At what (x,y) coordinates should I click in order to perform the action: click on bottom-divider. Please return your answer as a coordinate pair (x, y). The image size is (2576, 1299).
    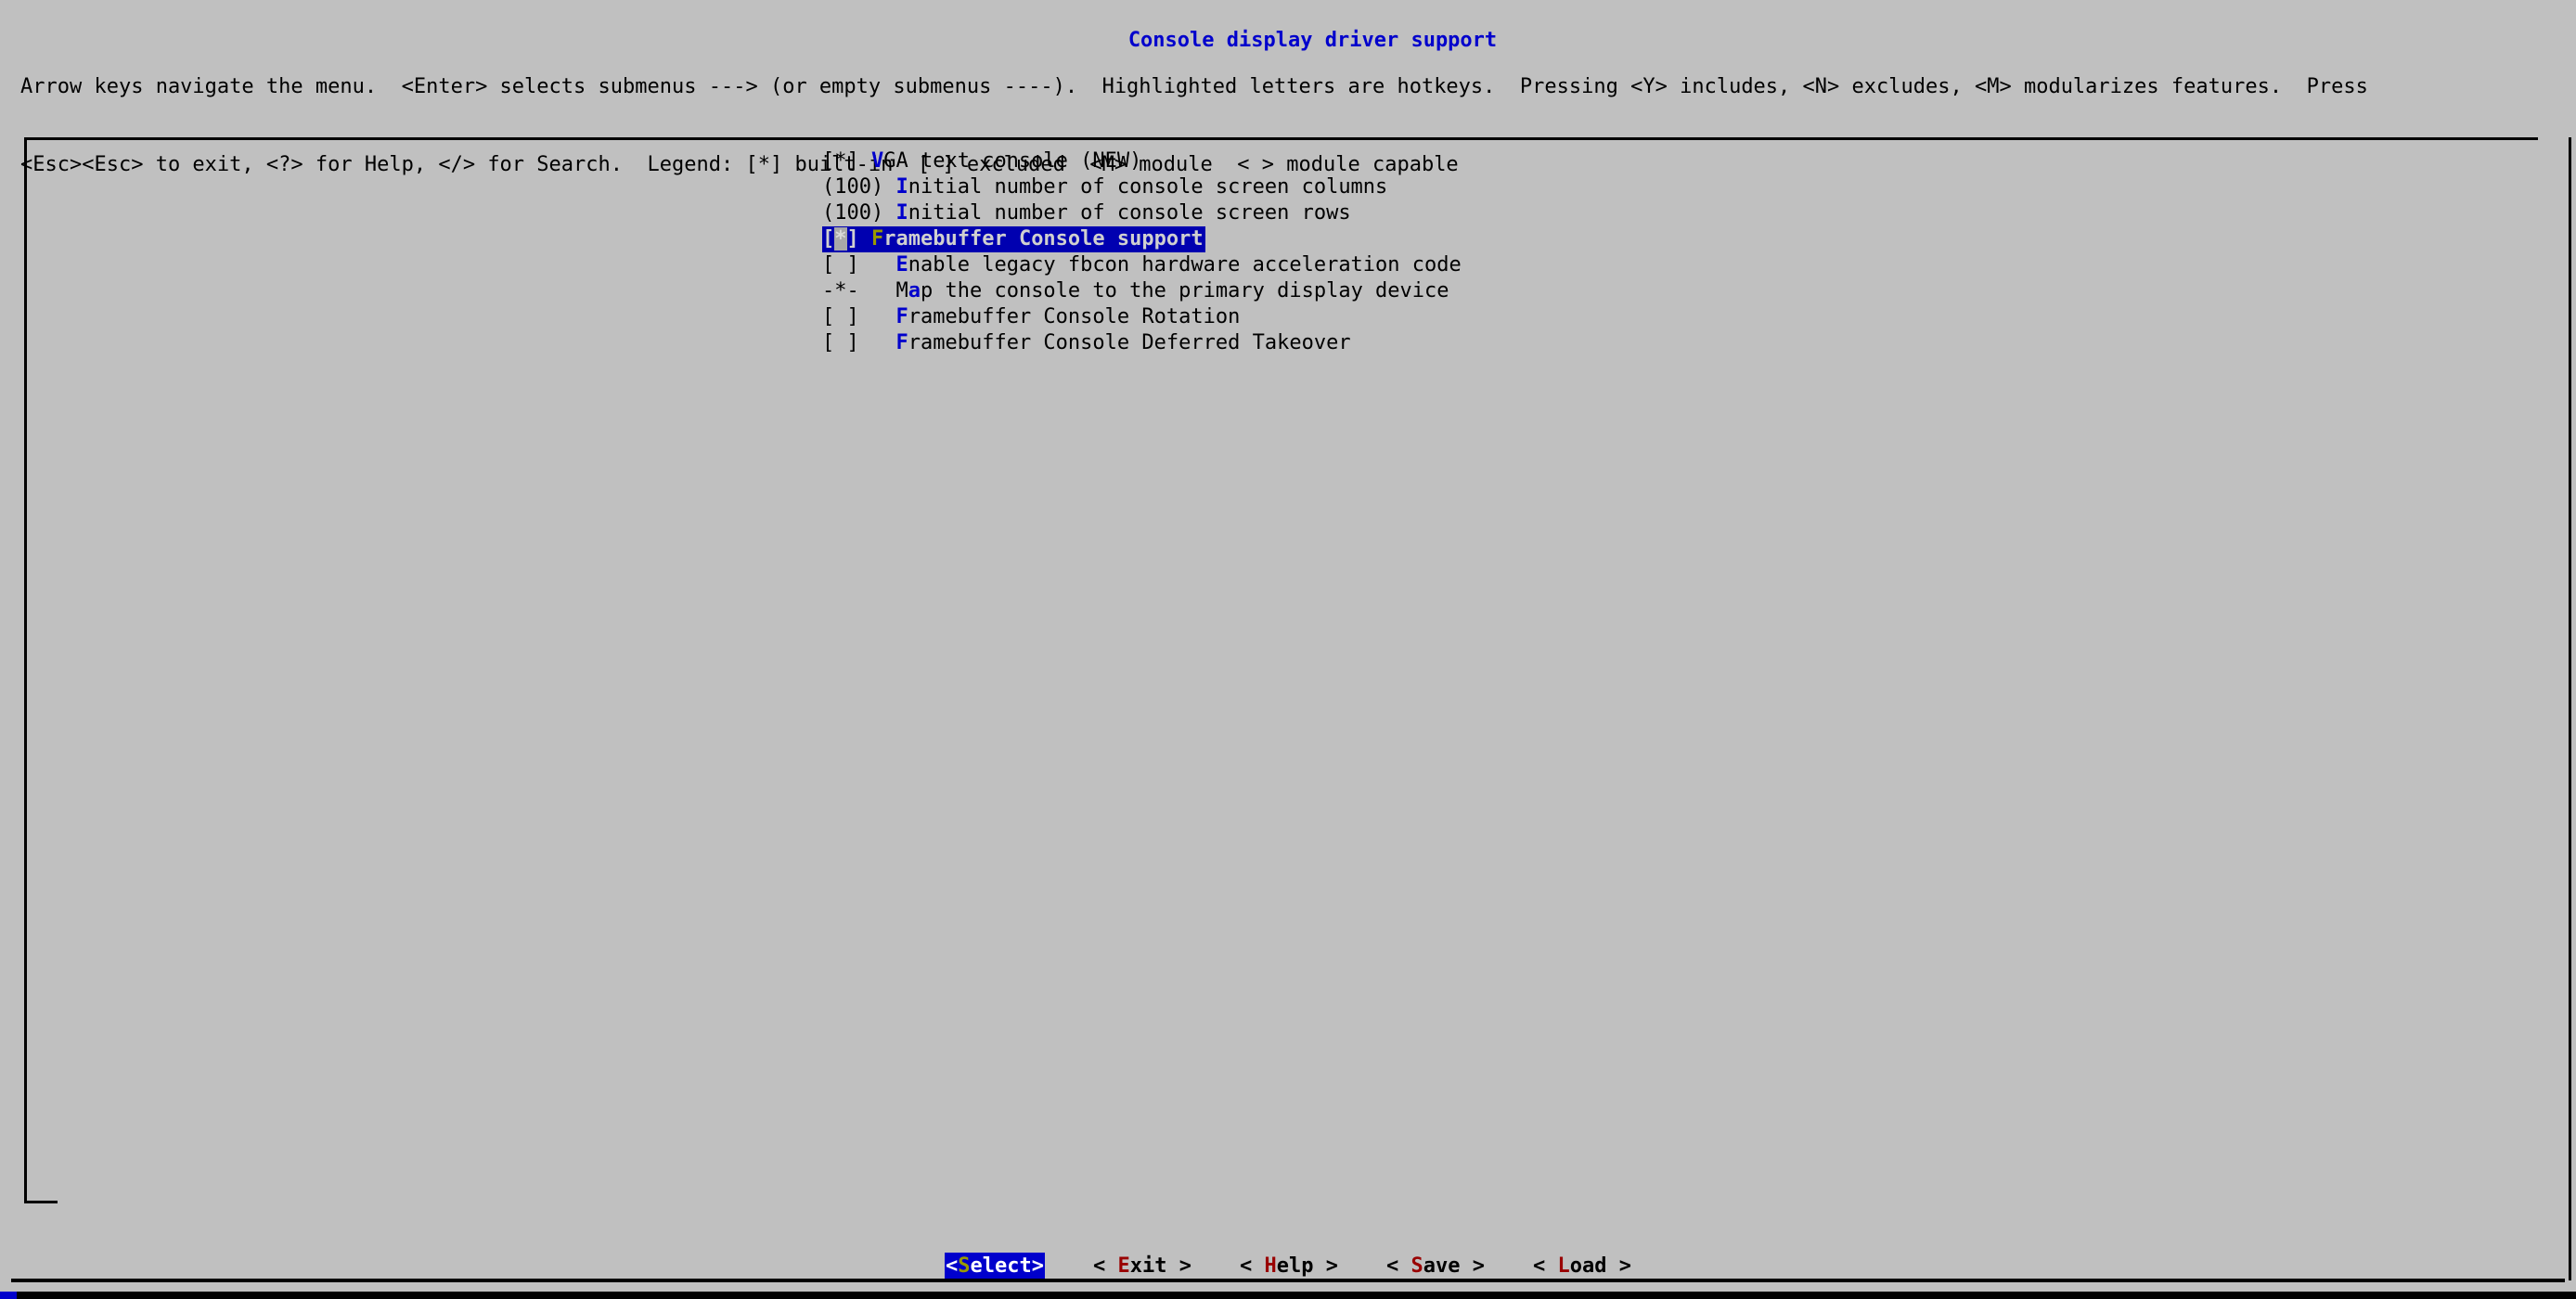
    Looking at the image, I should click on (1288, 1280).